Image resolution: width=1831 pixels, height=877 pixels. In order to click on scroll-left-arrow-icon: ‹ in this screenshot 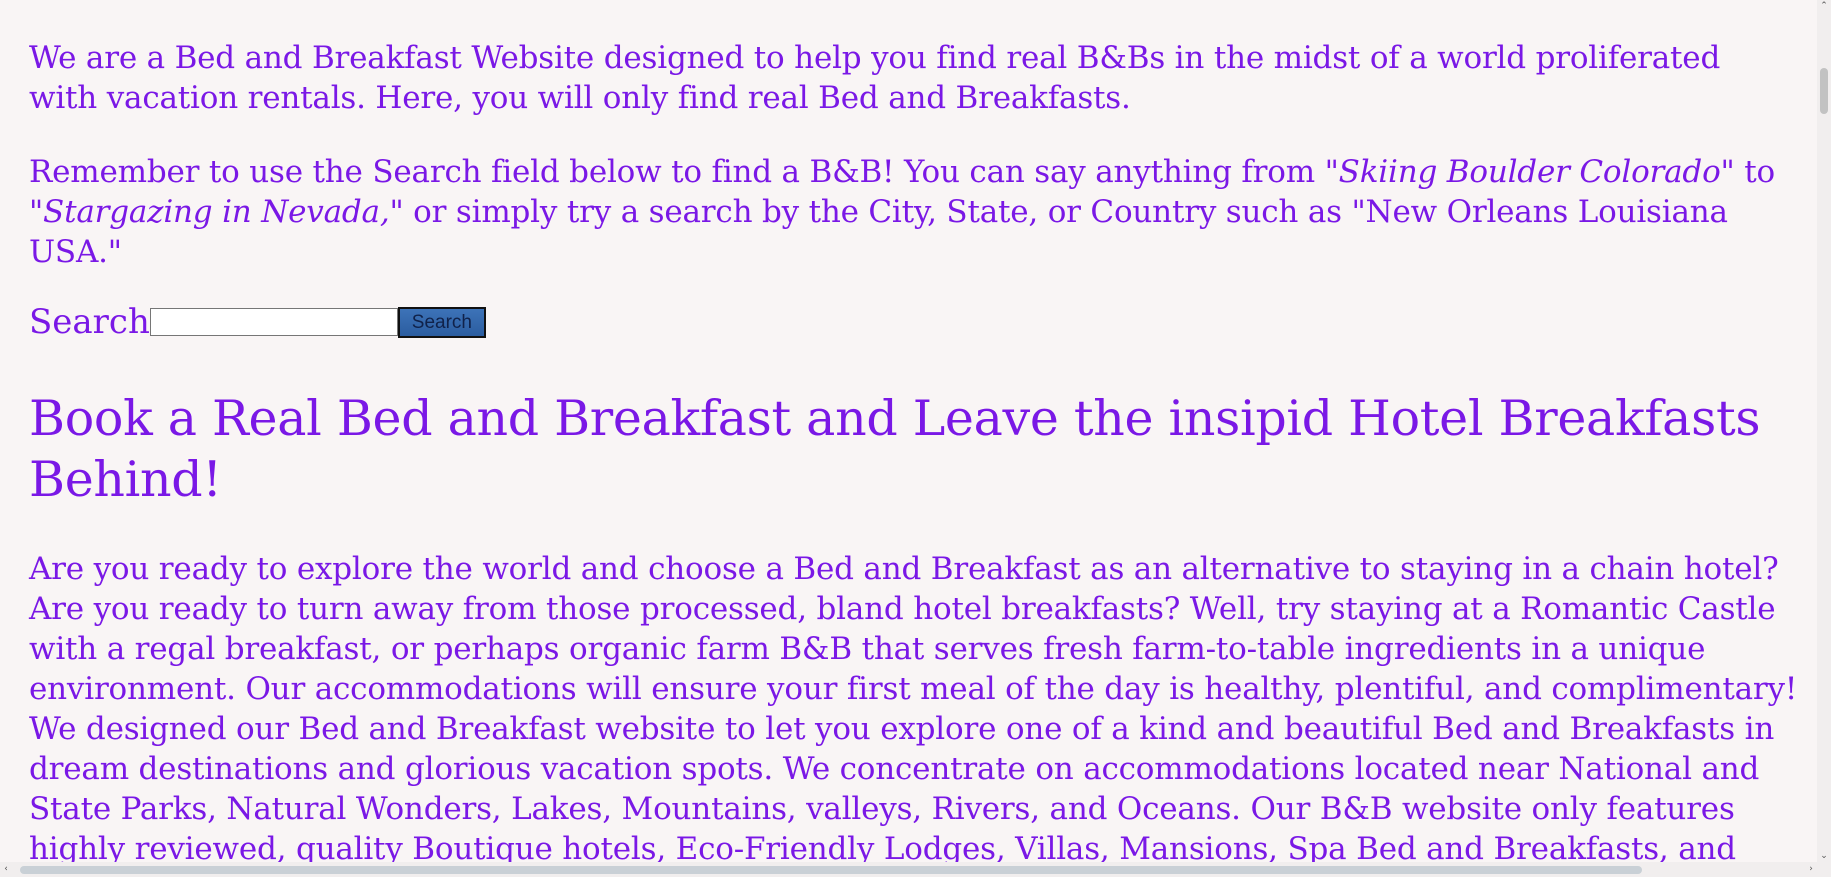, I will do `click(6, 869)`.